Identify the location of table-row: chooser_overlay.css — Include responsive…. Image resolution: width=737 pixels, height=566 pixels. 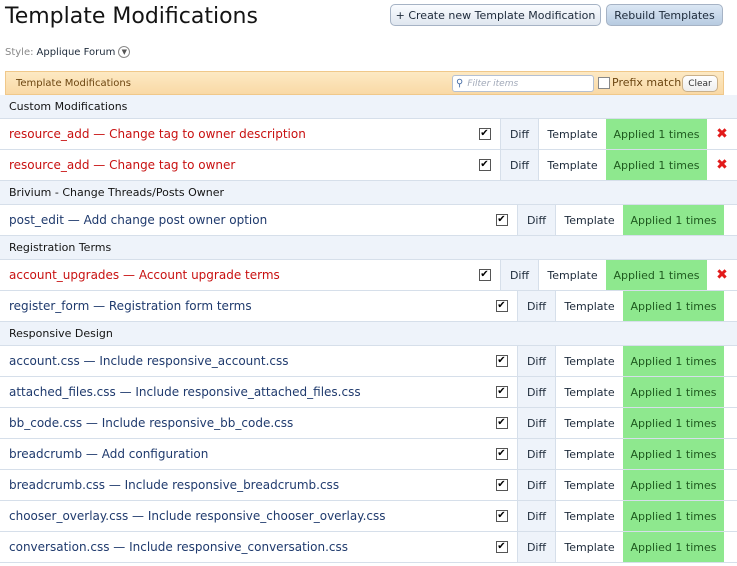
(368, 516).